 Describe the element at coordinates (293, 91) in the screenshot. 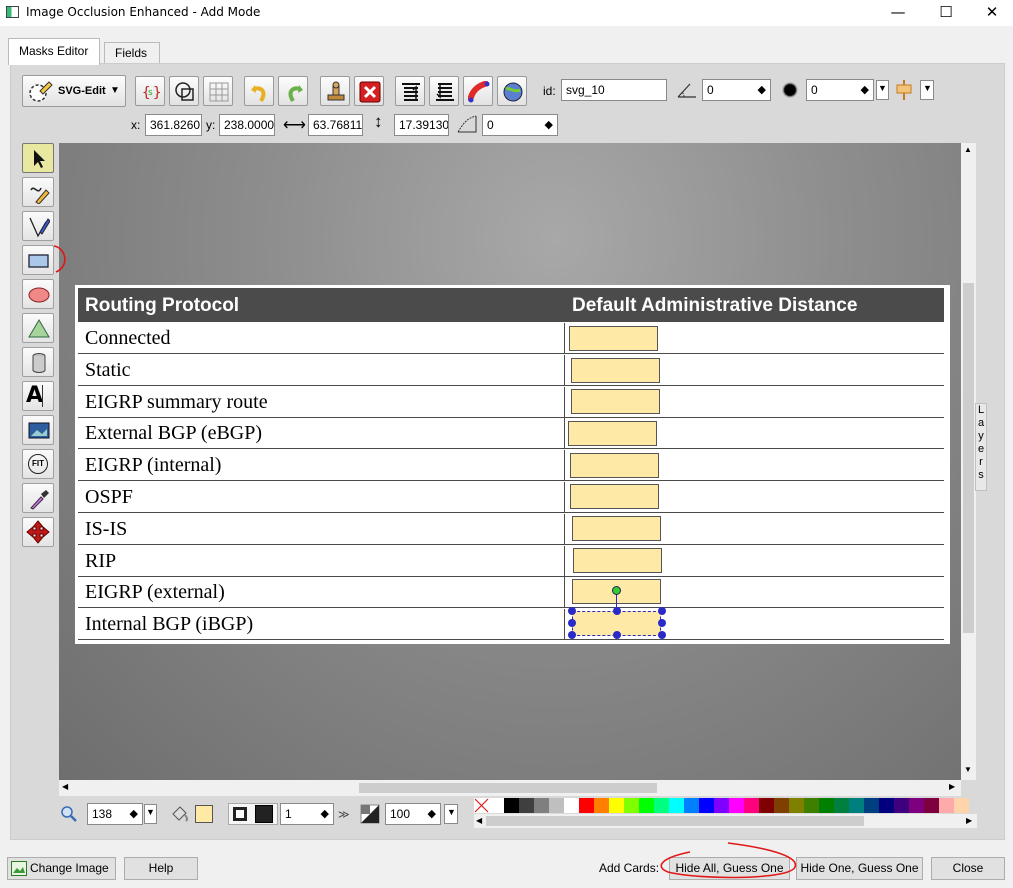

I see `redo-button` at that location.